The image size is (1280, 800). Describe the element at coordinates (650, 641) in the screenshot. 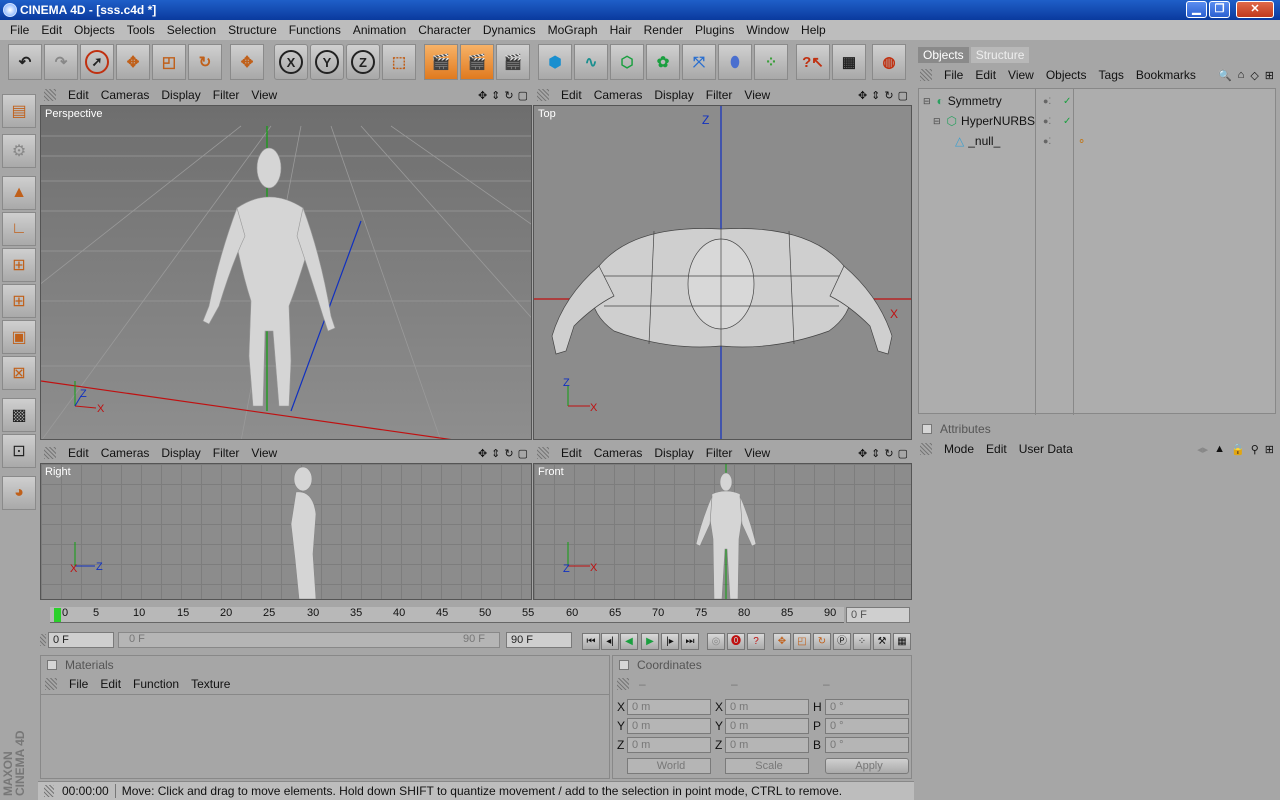

I see `play-forward-icon: ▶` at that location.